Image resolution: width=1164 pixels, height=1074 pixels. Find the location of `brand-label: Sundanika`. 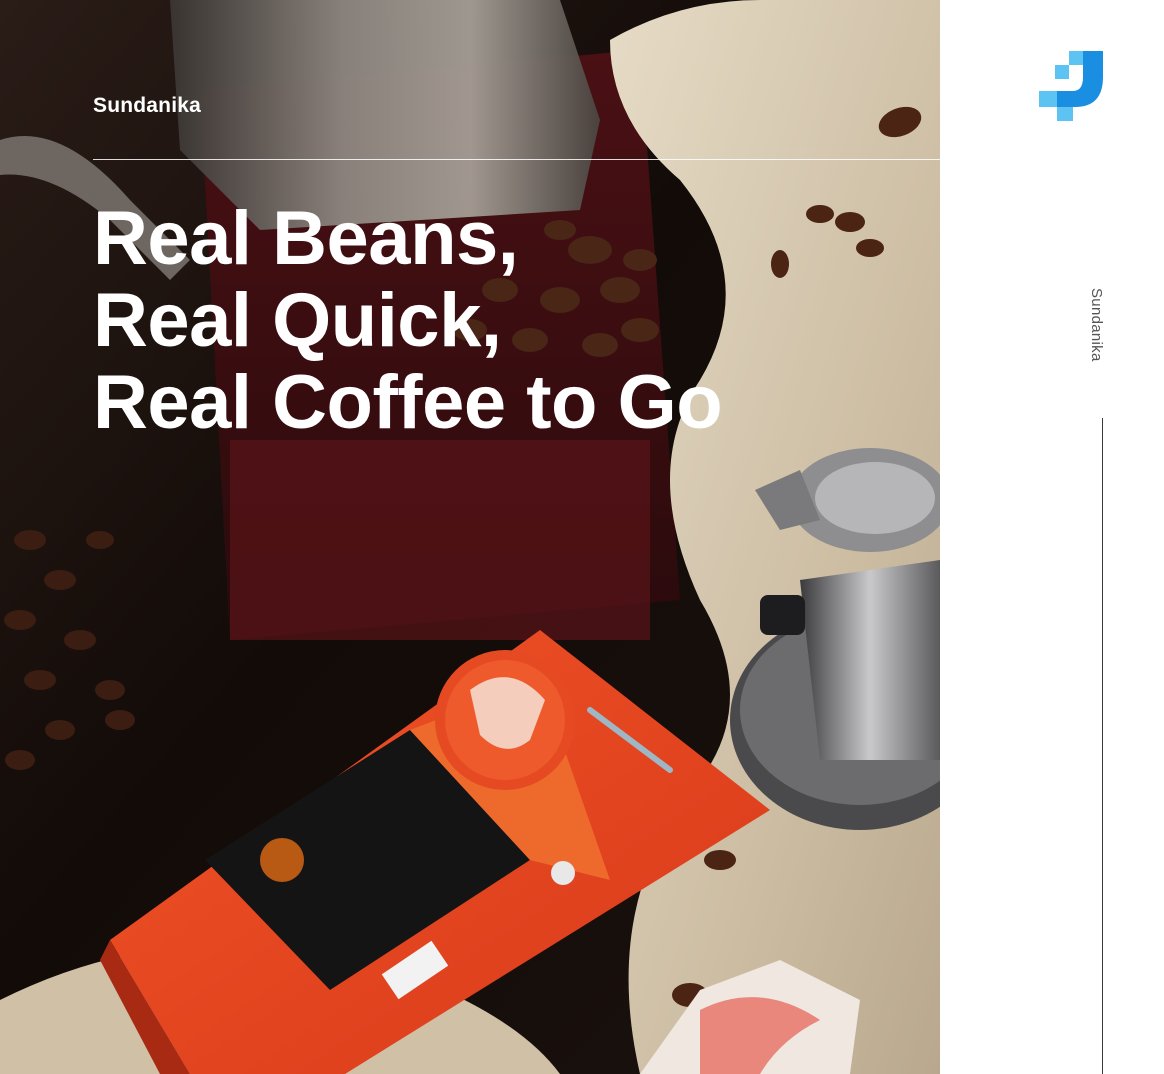

brand-label: Sundanika is located at coordinates (147, 105).